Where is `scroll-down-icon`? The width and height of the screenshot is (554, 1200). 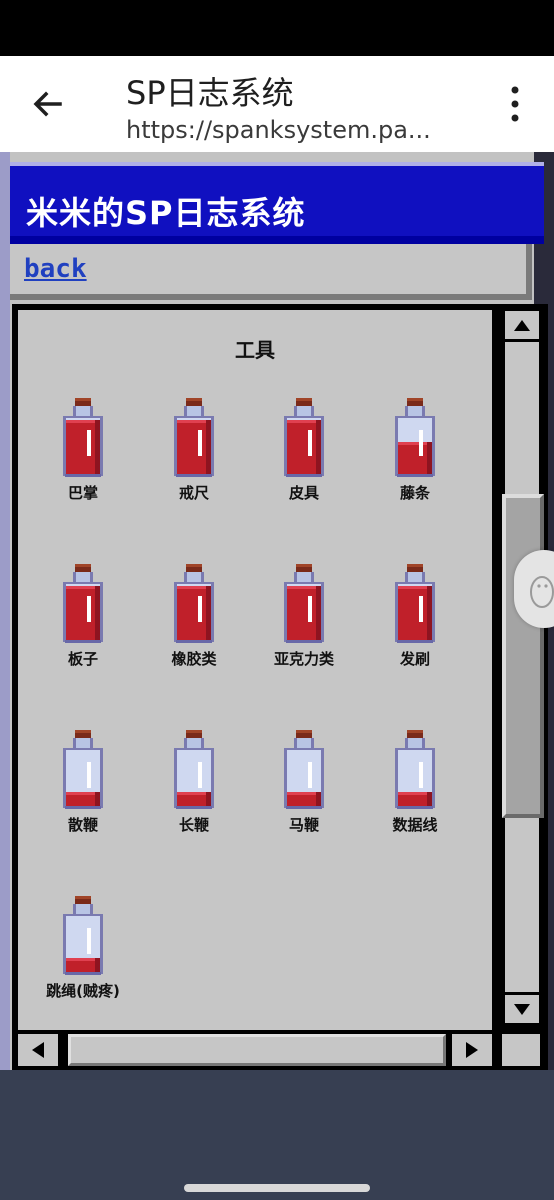
scroll-down-icon is located at coordinates (522, 1009).